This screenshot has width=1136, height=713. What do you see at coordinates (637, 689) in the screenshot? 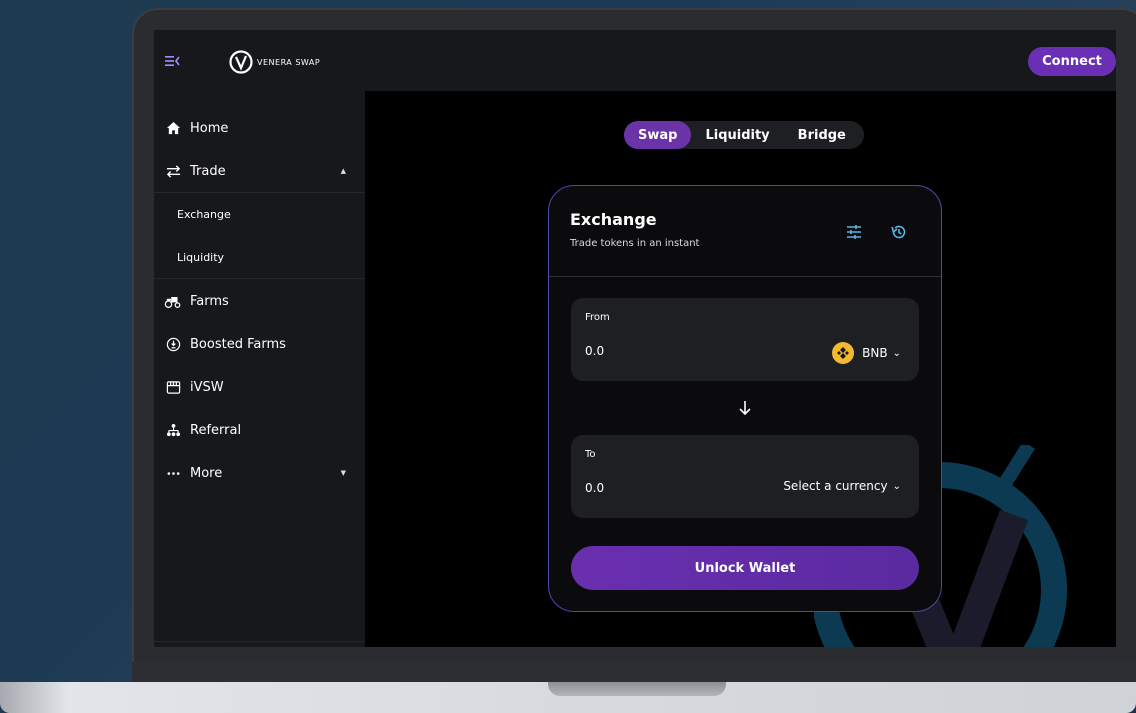
I see `laptop-notch` at bounding box center [637, 689].